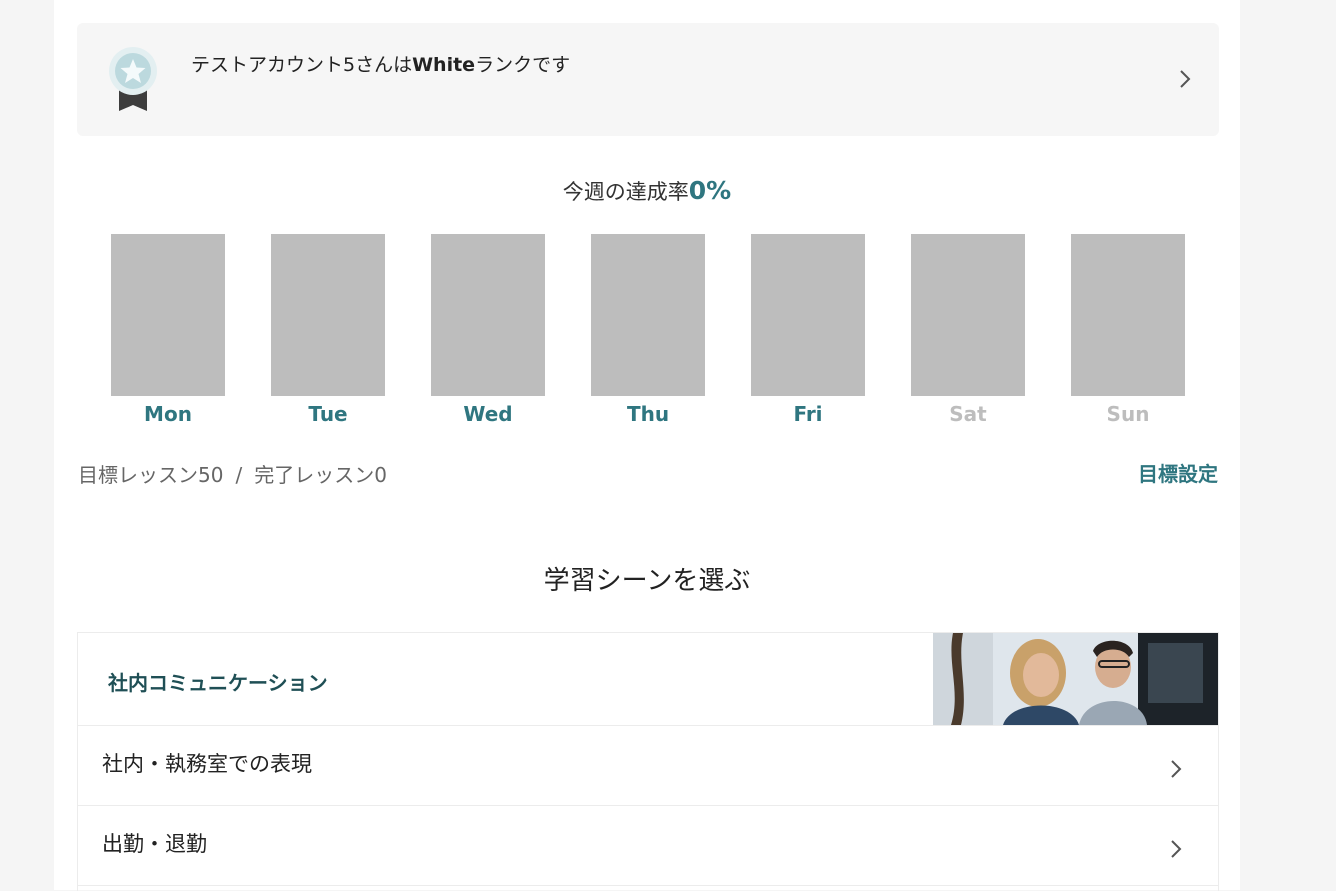 This screenshot has height=891, width=1336. I want to click on day-label: Sun, so click(1128, 414).